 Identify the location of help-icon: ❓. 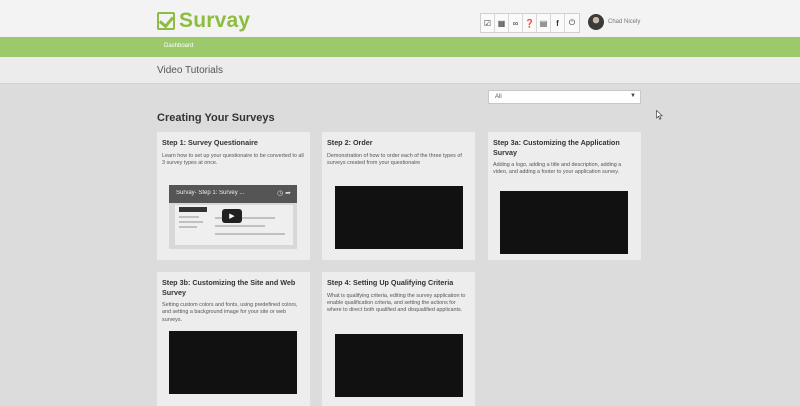
(530, 23).